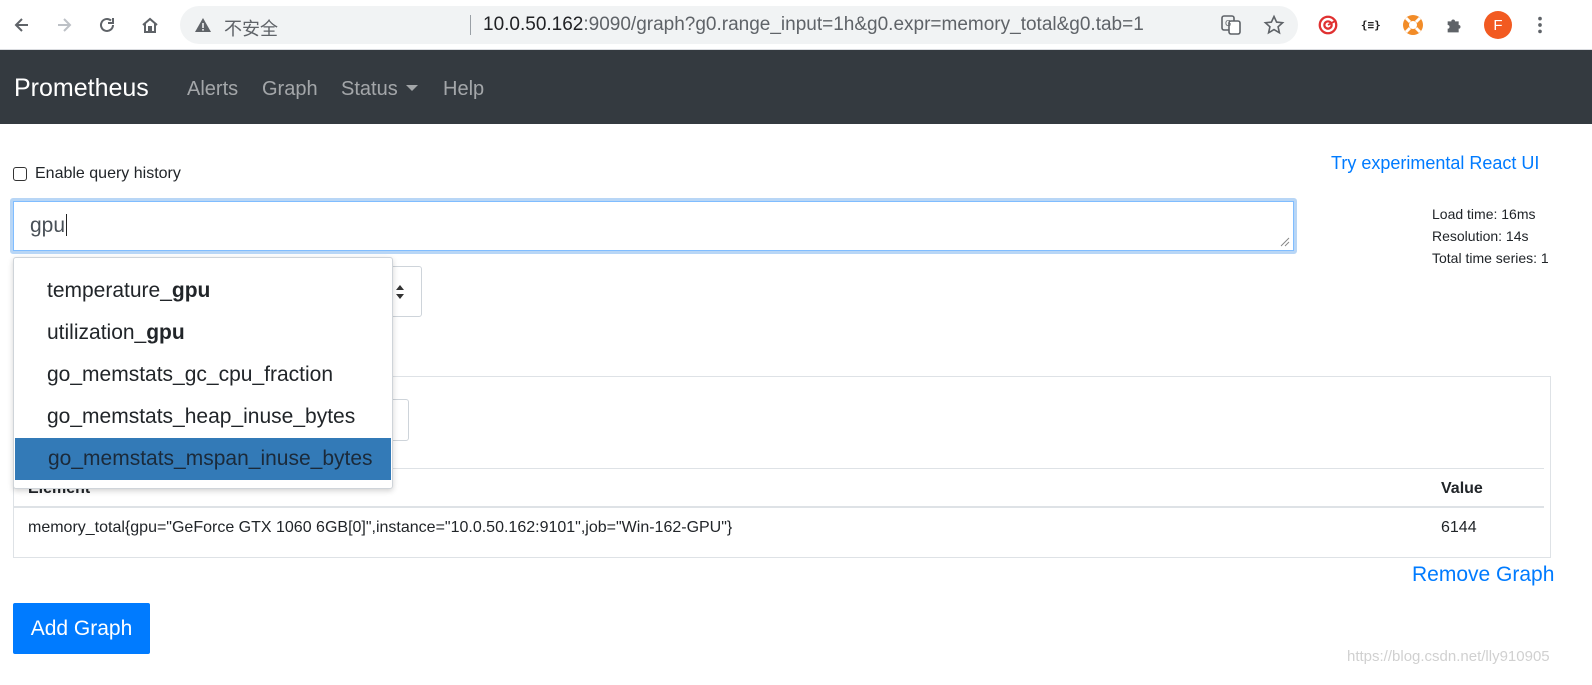 This screenshot has width=1592, height=685. I want to click on query-history-toggle: Enable query history, so click(97, 174).